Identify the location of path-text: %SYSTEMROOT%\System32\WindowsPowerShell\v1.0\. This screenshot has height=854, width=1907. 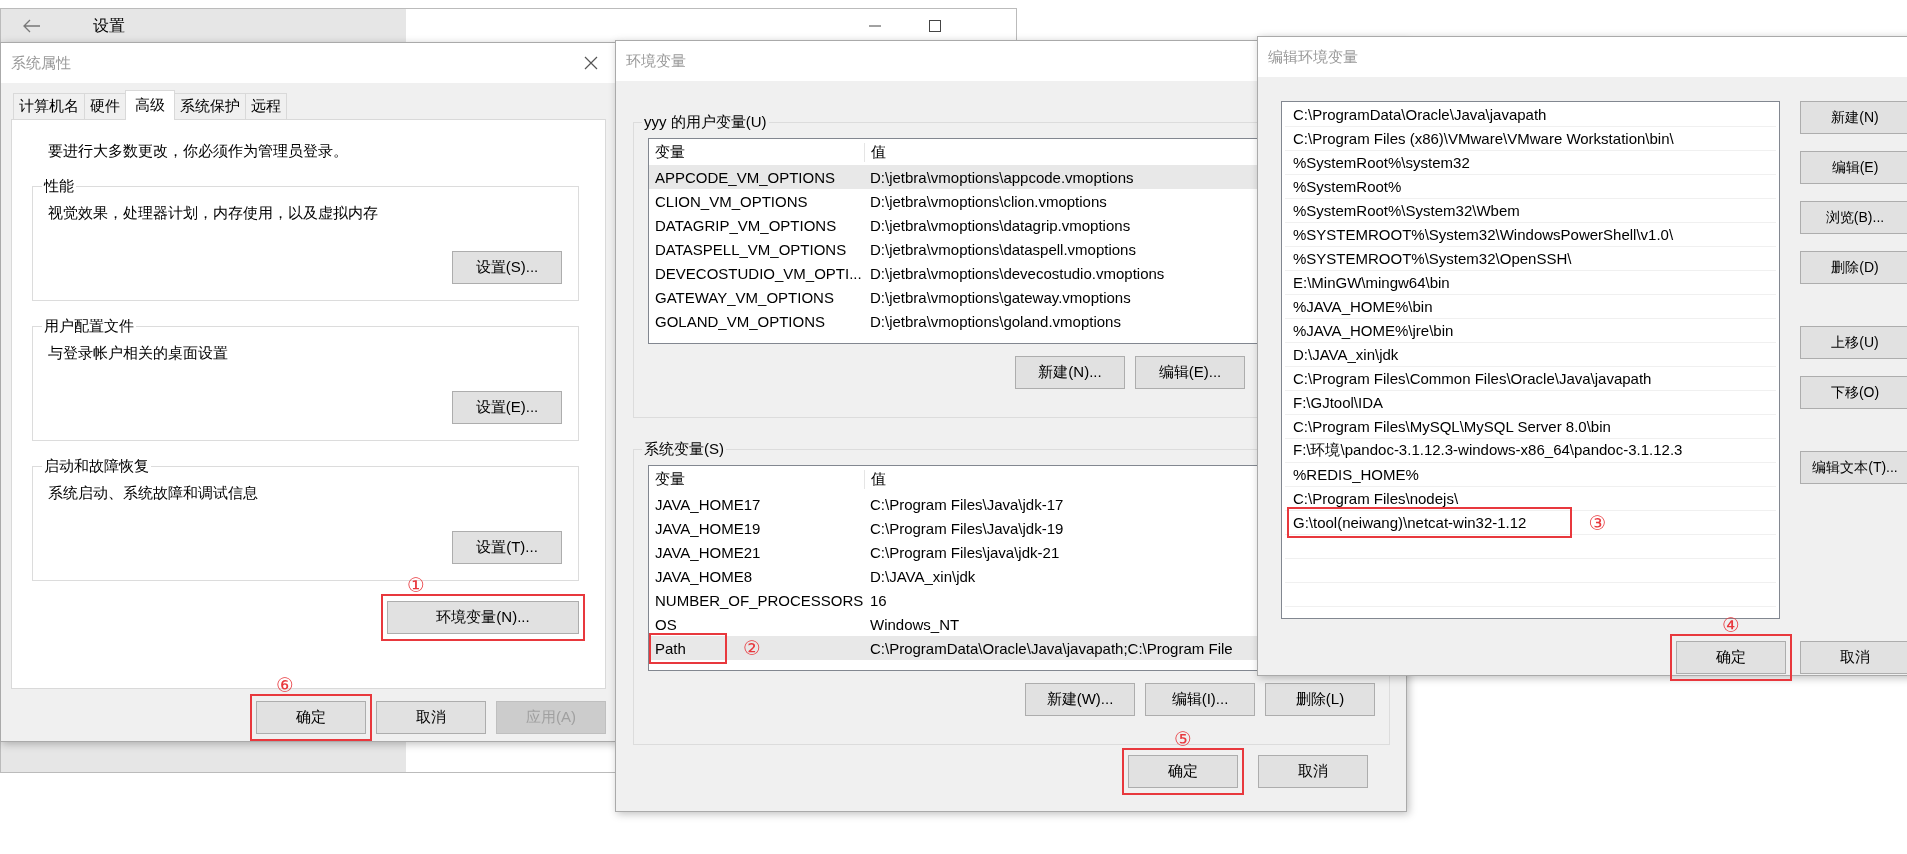
(1483, 234).